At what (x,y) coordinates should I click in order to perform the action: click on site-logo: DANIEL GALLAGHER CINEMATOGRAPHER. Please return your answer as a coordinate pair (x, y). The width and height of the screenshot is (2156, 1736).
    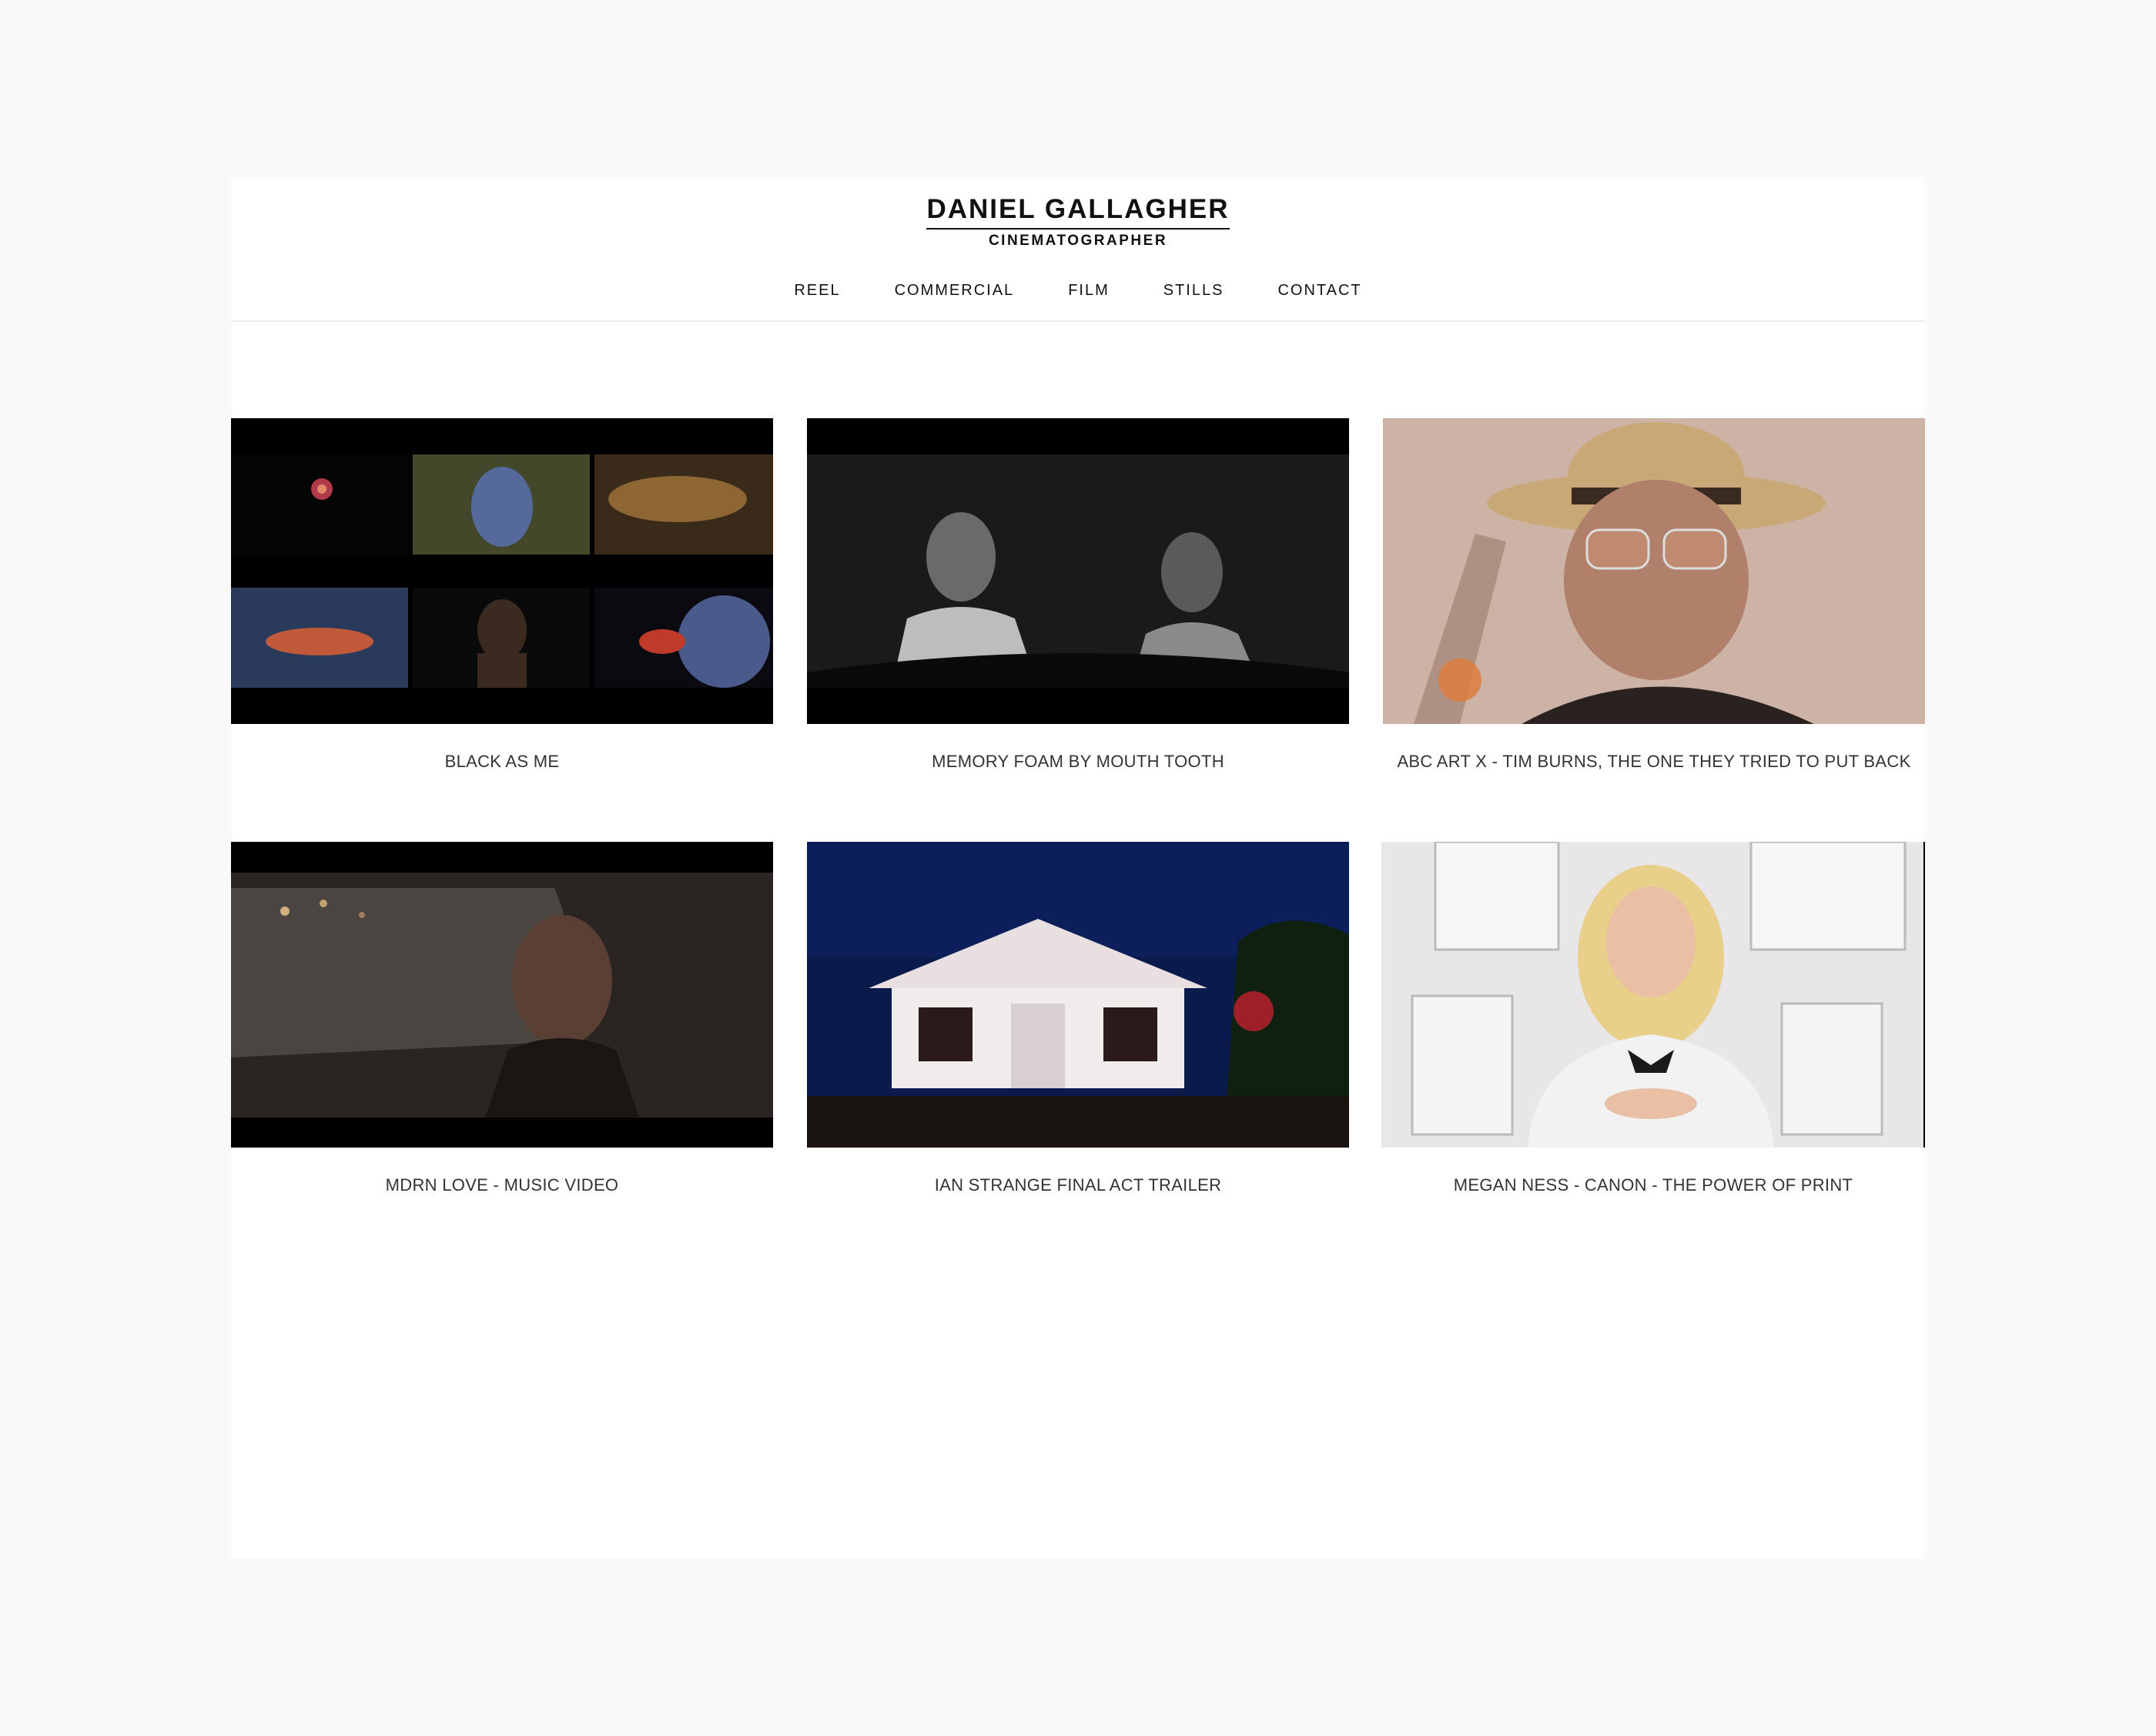
    Looking at the image, I should click on (1078, 222).